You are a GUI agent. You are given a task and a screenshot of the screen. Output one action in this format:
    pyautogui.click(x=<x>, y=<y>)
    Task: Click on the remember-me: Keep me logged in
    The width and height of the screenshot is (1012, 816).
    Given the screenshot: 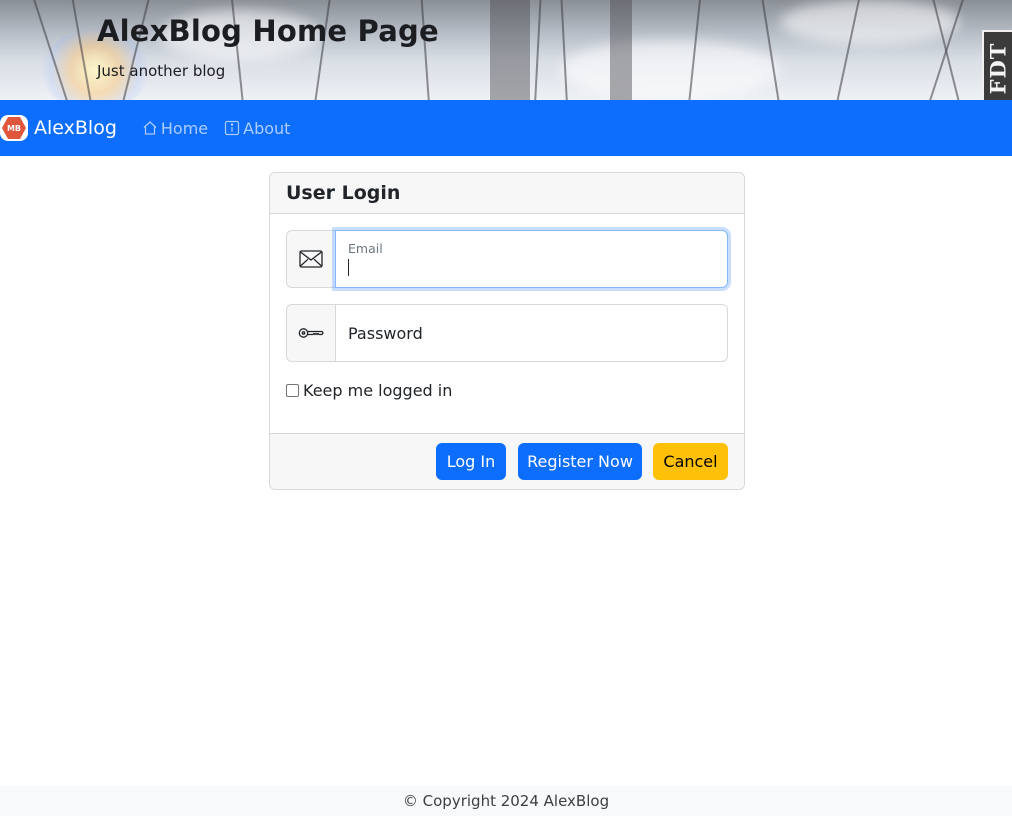 What is the action you would take?
    pyautogui.click(x=369, y=390)
    